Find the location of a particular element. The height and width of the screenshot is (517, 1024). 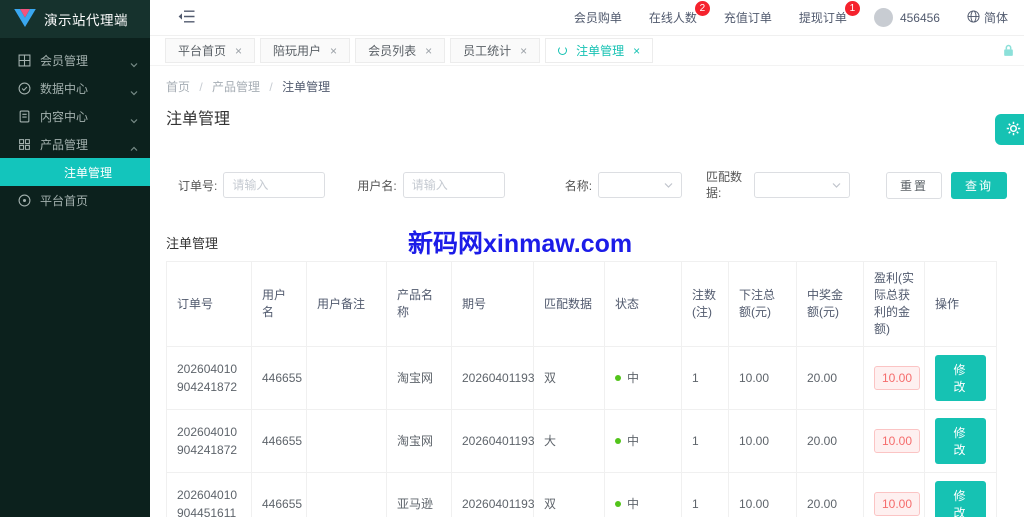

cell-actions: 修改 is located at coordinates (960, 377).